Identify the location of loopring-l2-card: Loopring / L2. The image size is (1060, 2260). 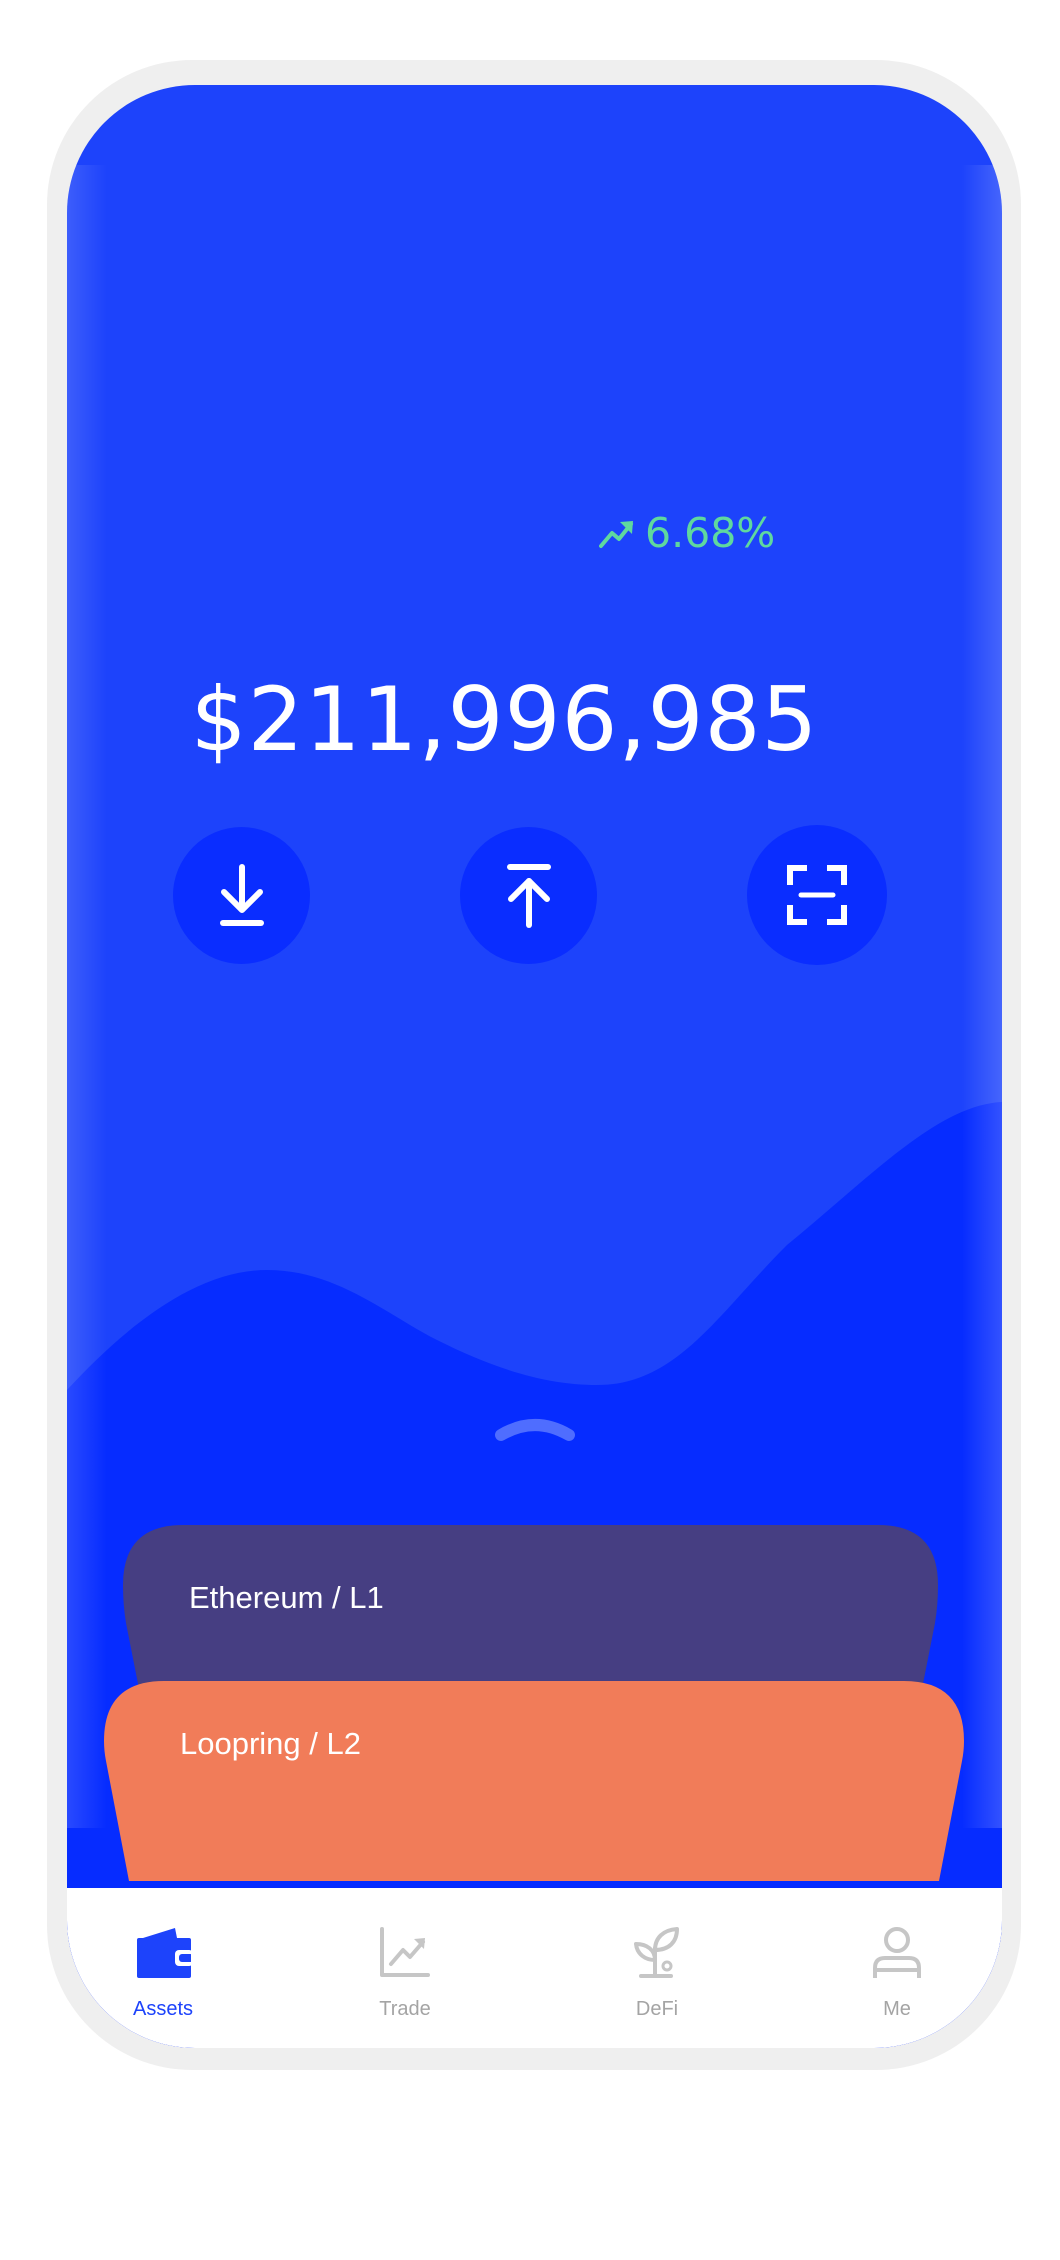
(534, 1781).